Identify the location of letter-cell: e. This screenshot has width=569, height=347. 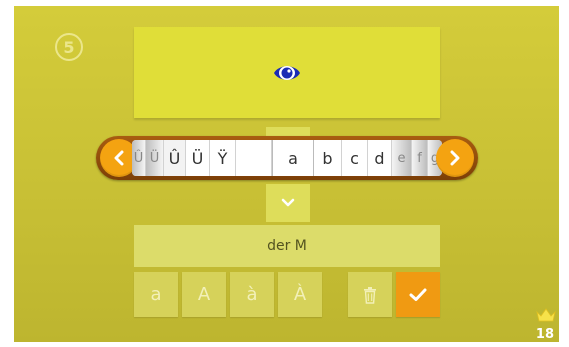
(402, 158).